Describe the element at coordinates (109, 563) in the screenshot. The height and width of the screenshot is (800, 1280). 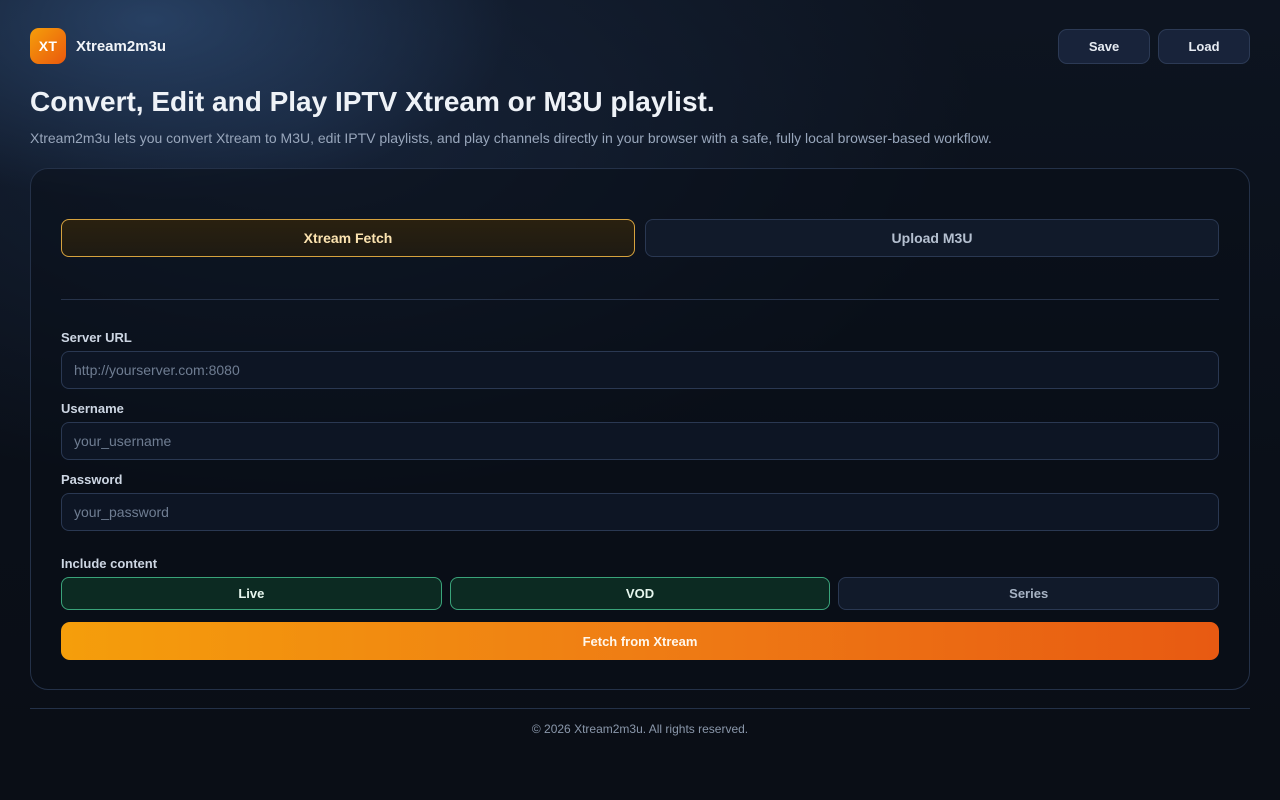
I see `include-content-label: Include content` at that location.